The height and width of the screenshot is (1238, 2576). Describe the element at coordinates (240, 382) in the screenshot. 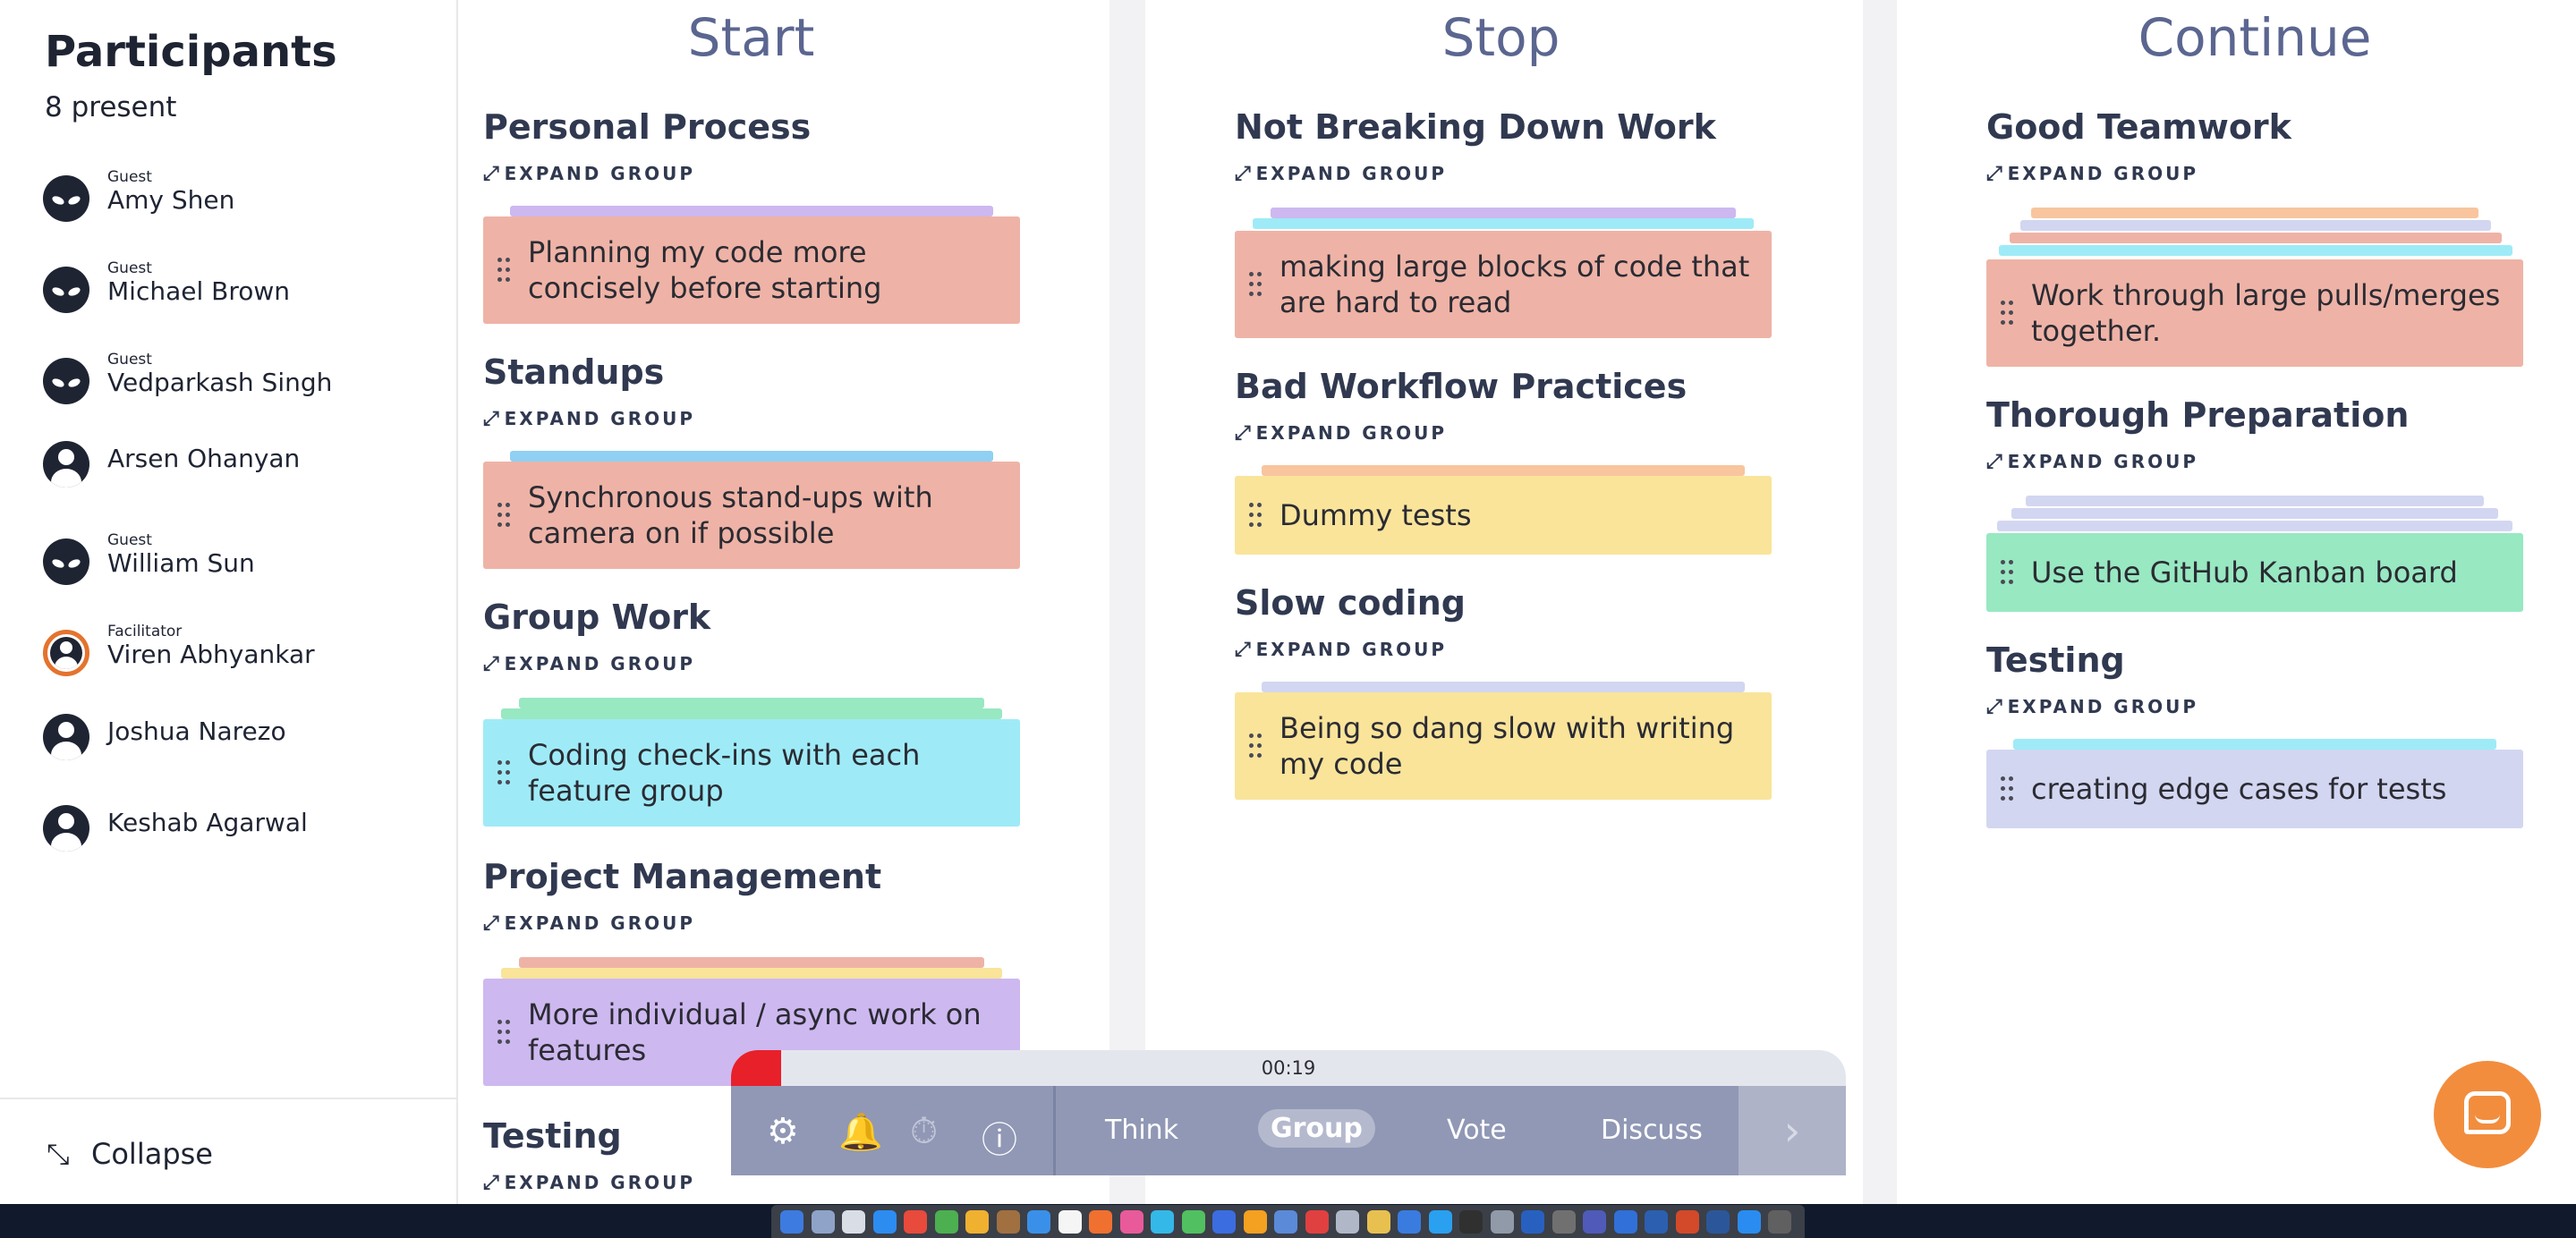

I see `participant-item: Guest Vedparkash Singh` at that location.